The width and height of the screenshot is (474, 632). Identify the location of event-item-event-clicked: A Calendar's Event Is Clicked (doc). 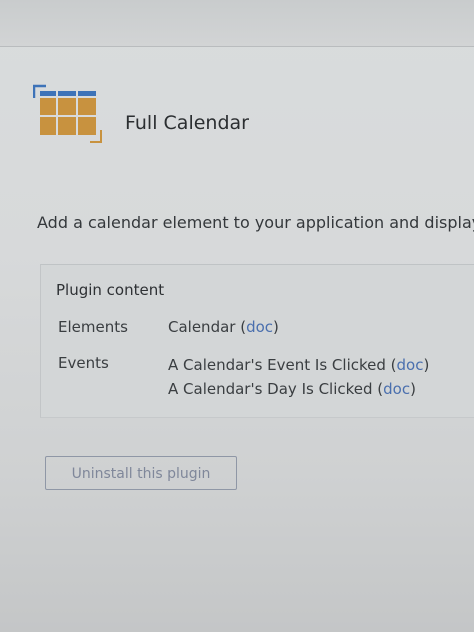
(298, 365).